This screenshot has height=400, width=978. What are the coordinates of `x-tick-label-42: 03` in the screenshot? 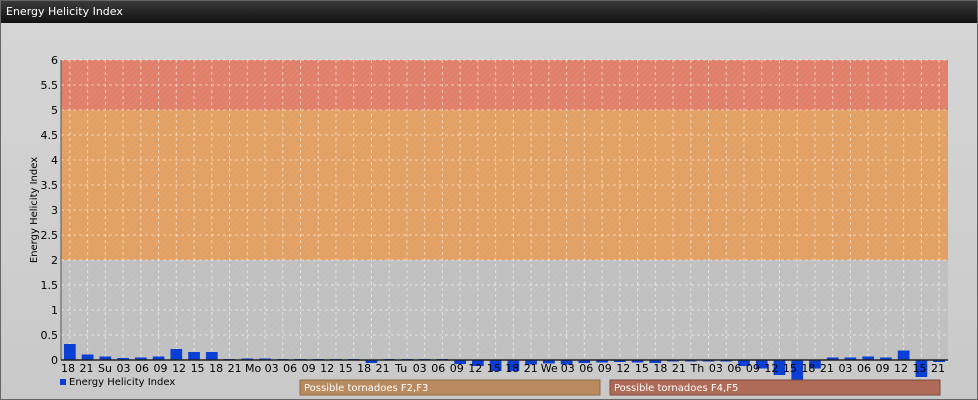 It's located at (845, 368).